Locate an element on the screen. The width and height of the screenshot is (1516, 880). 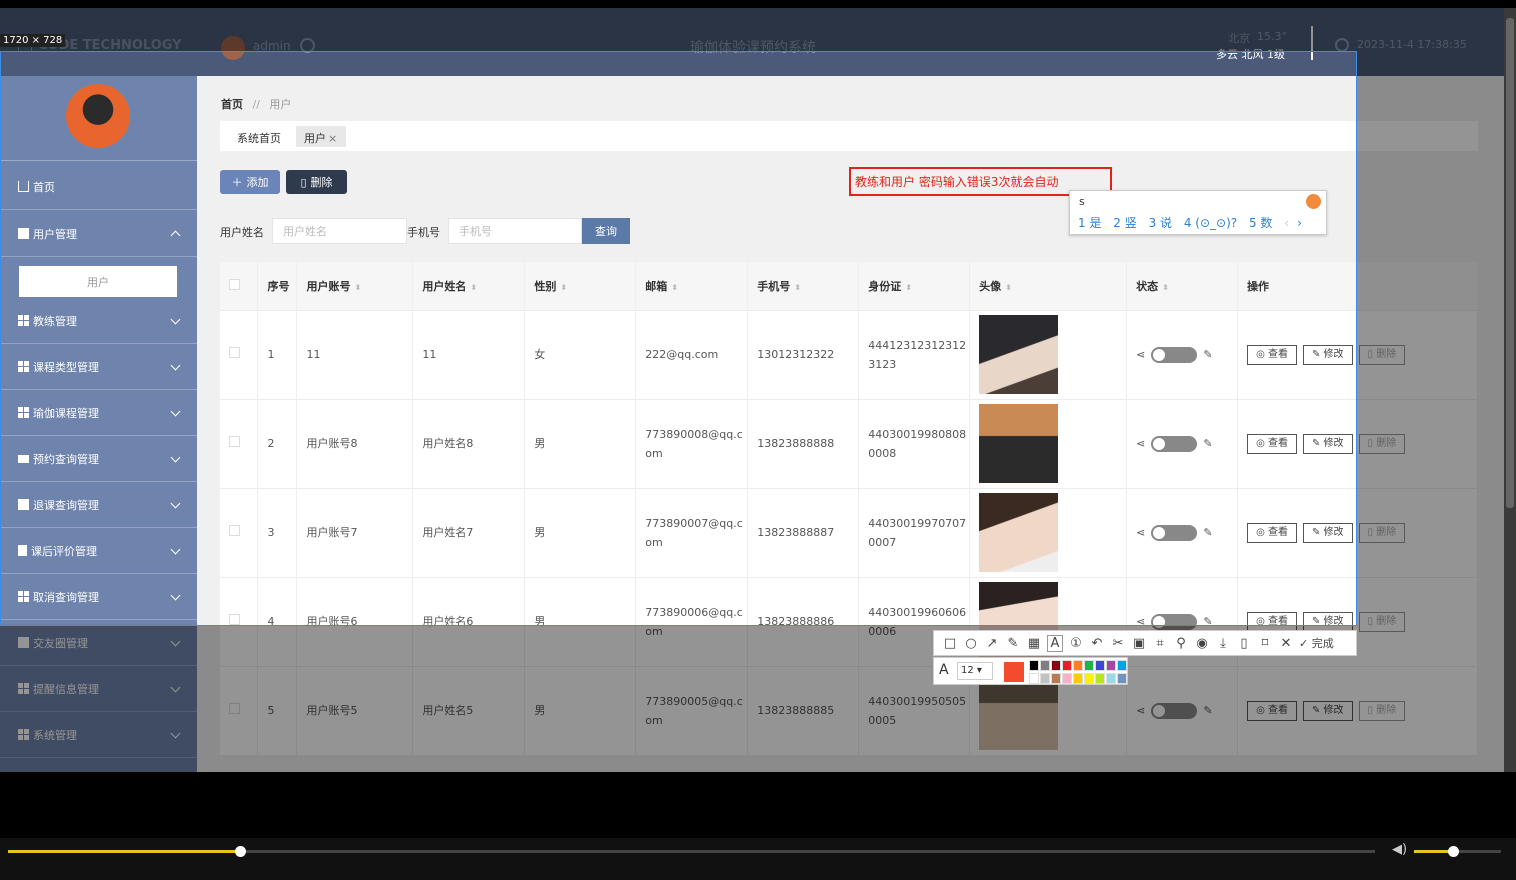
ime-candidates: 1 是 2 竖 3 说 4 (⊙_⊙)? 5 数 ‹ › is located at coordinates (1194, 222).